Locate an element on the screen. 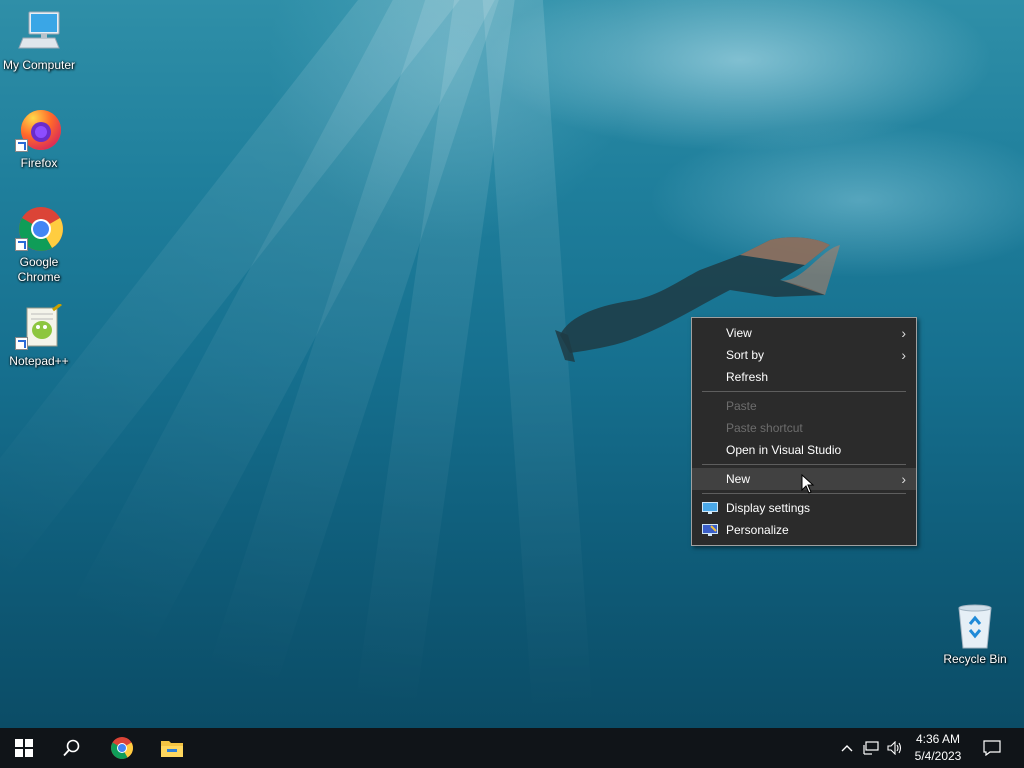 This screenshot has width=1024, height=768. notification-icon is located at coordinates (992, 748).